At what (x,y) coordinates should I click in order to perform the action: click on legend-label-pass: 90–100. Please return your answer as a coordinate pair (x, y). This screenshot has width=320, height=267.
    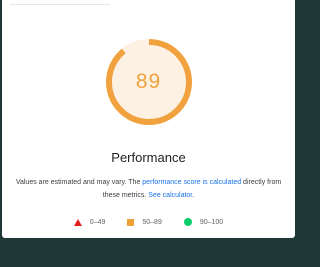
    Looking at the image, I should click on (211, 222).